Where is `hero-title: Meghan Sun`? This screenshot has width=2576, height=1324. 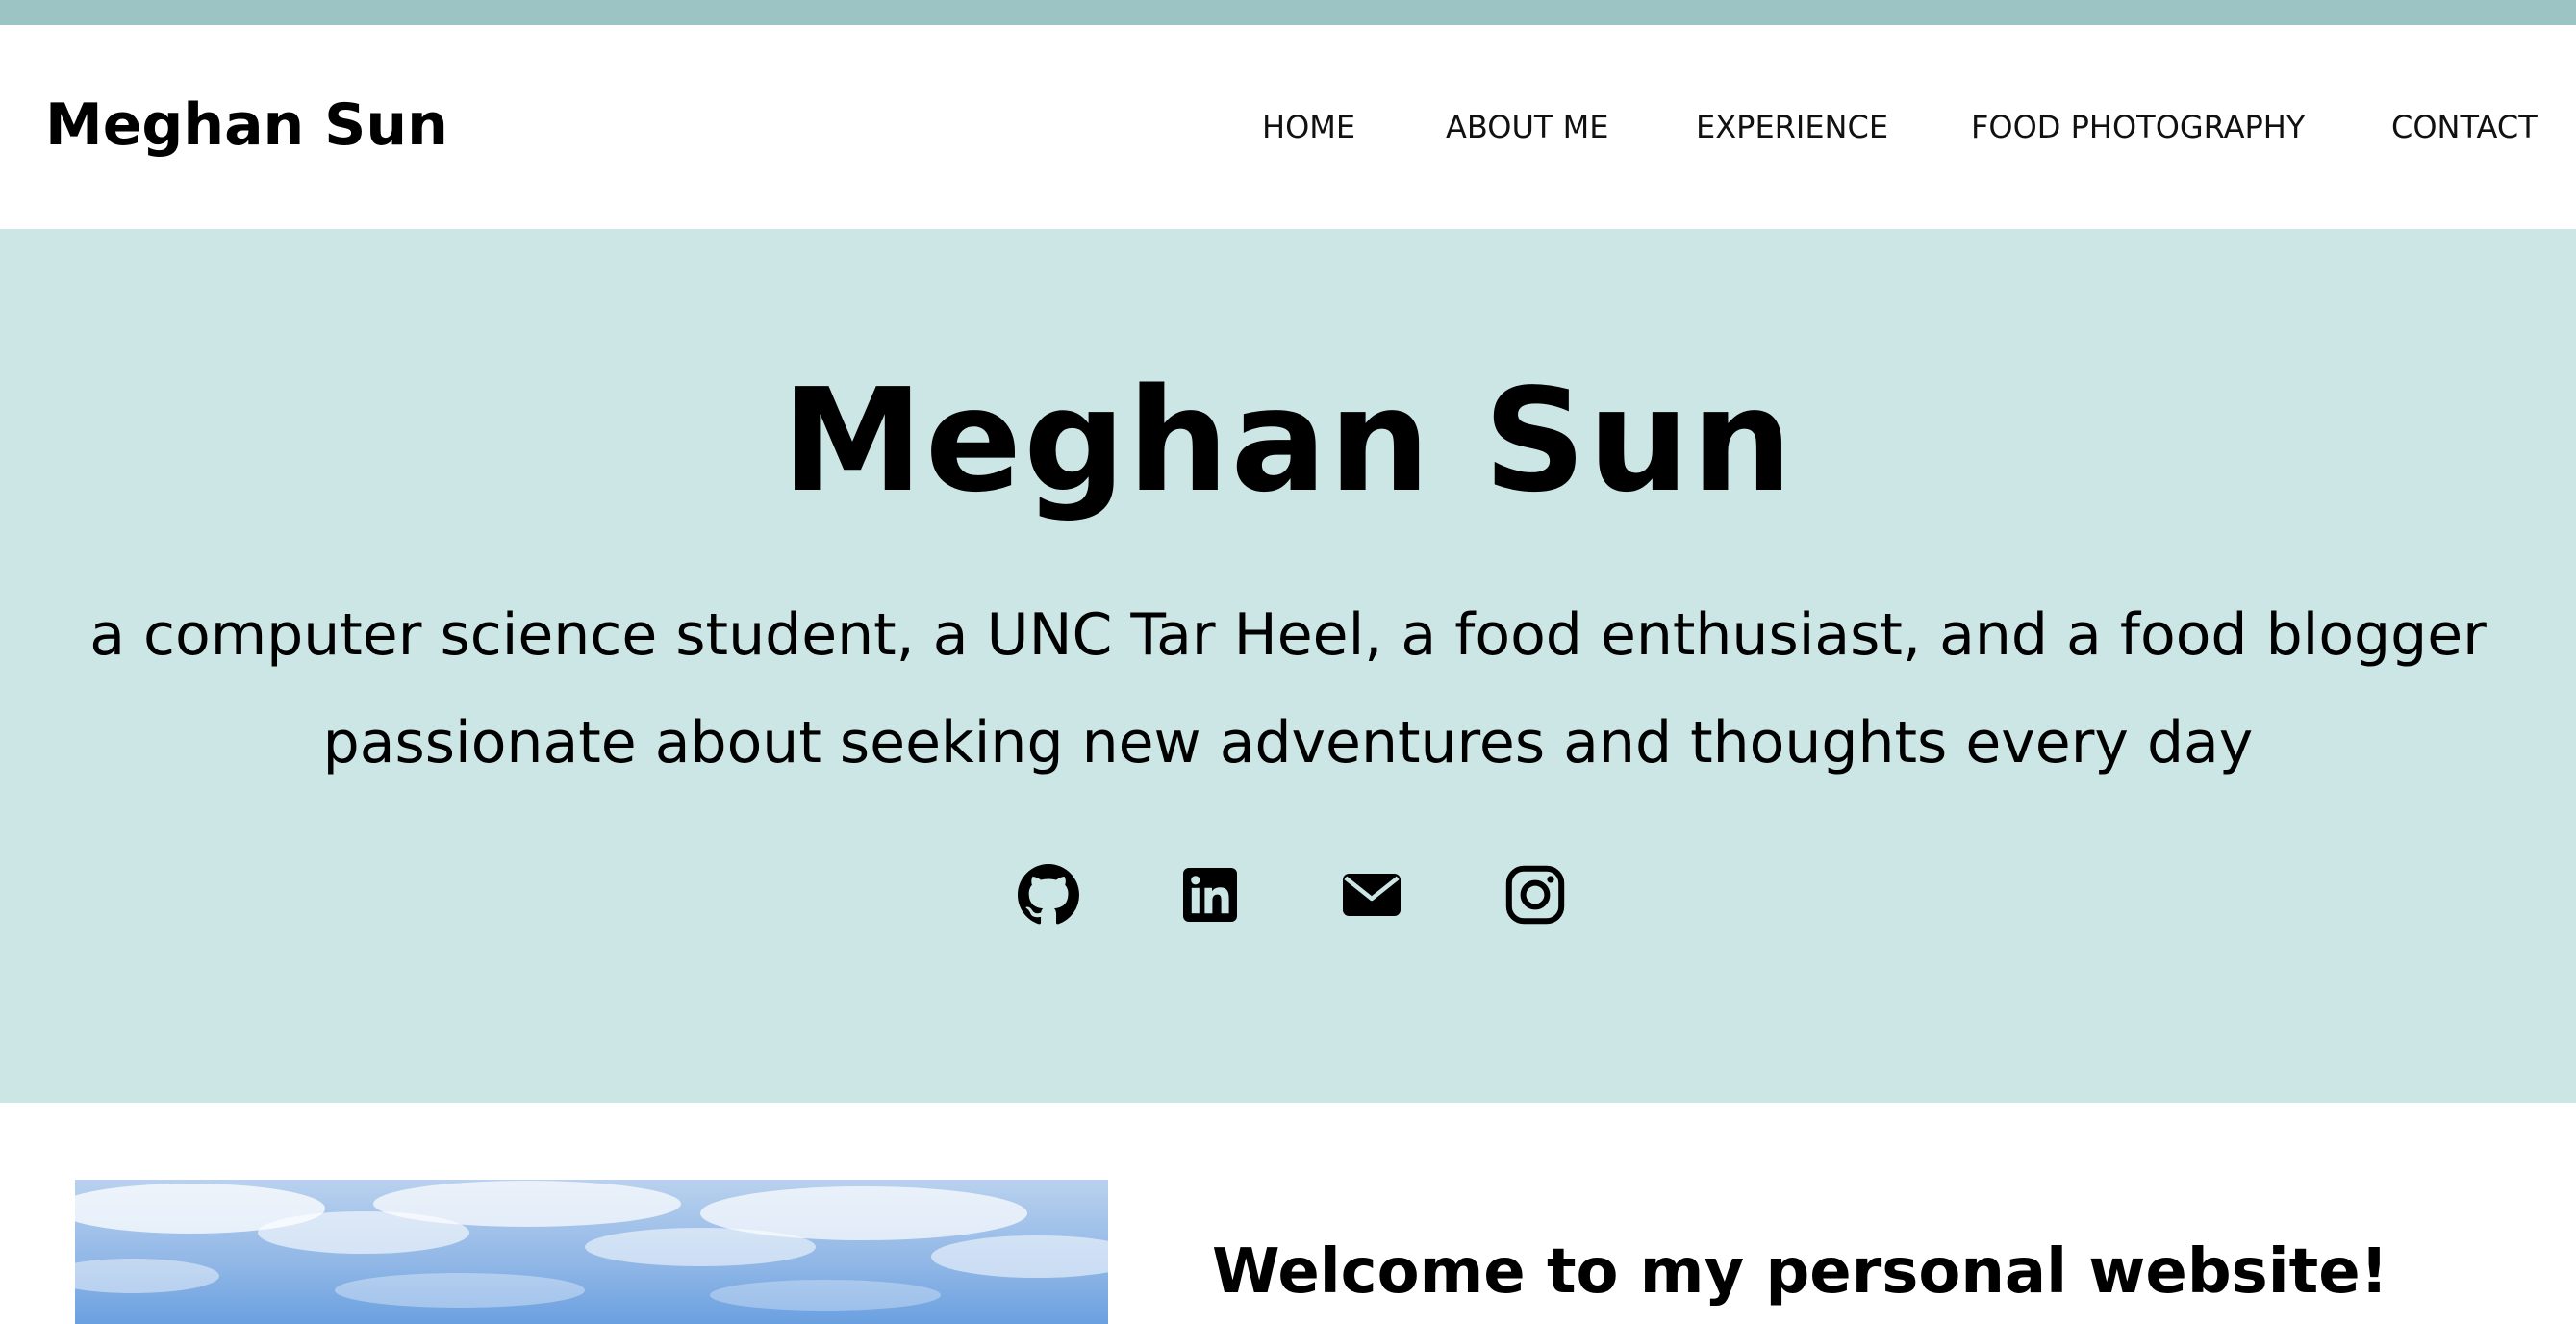 hero-title: Meghan Sun is located at coordinates (1288, 440).